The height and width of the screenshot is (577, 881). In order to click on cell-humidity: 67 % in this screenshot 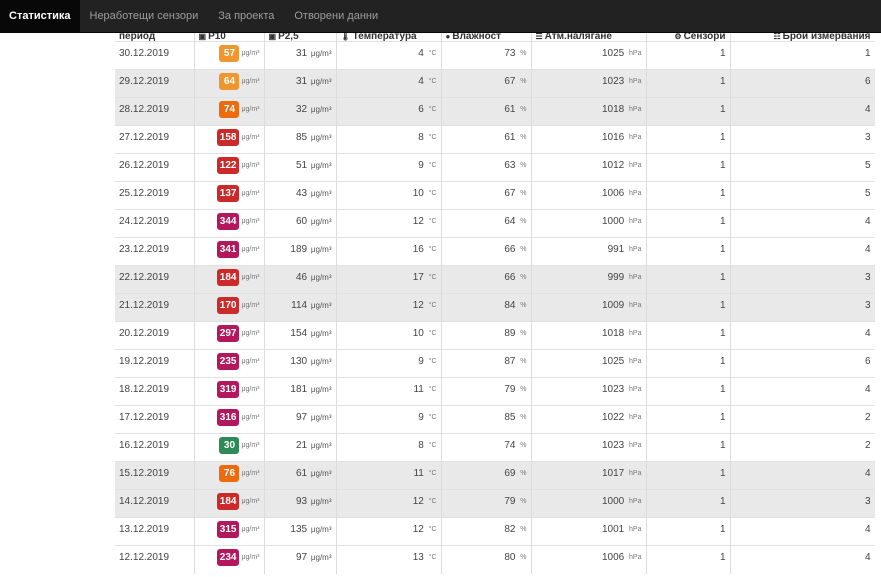, I will do `click(486, 195)`.